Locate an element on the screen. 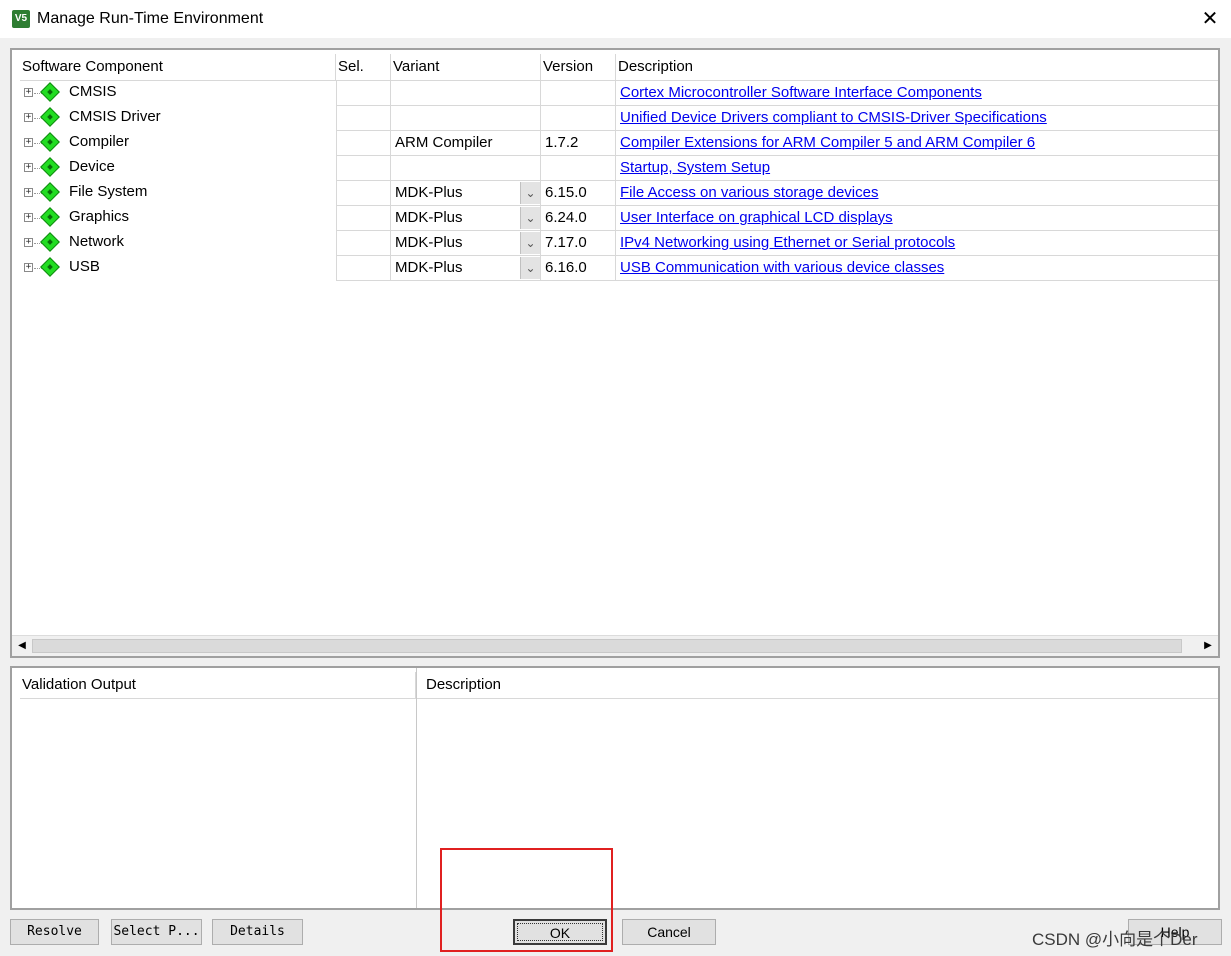 The height and width of the screenshot is (956, 1231). resolve-button: Resolve is located at coordinates (54, 932).